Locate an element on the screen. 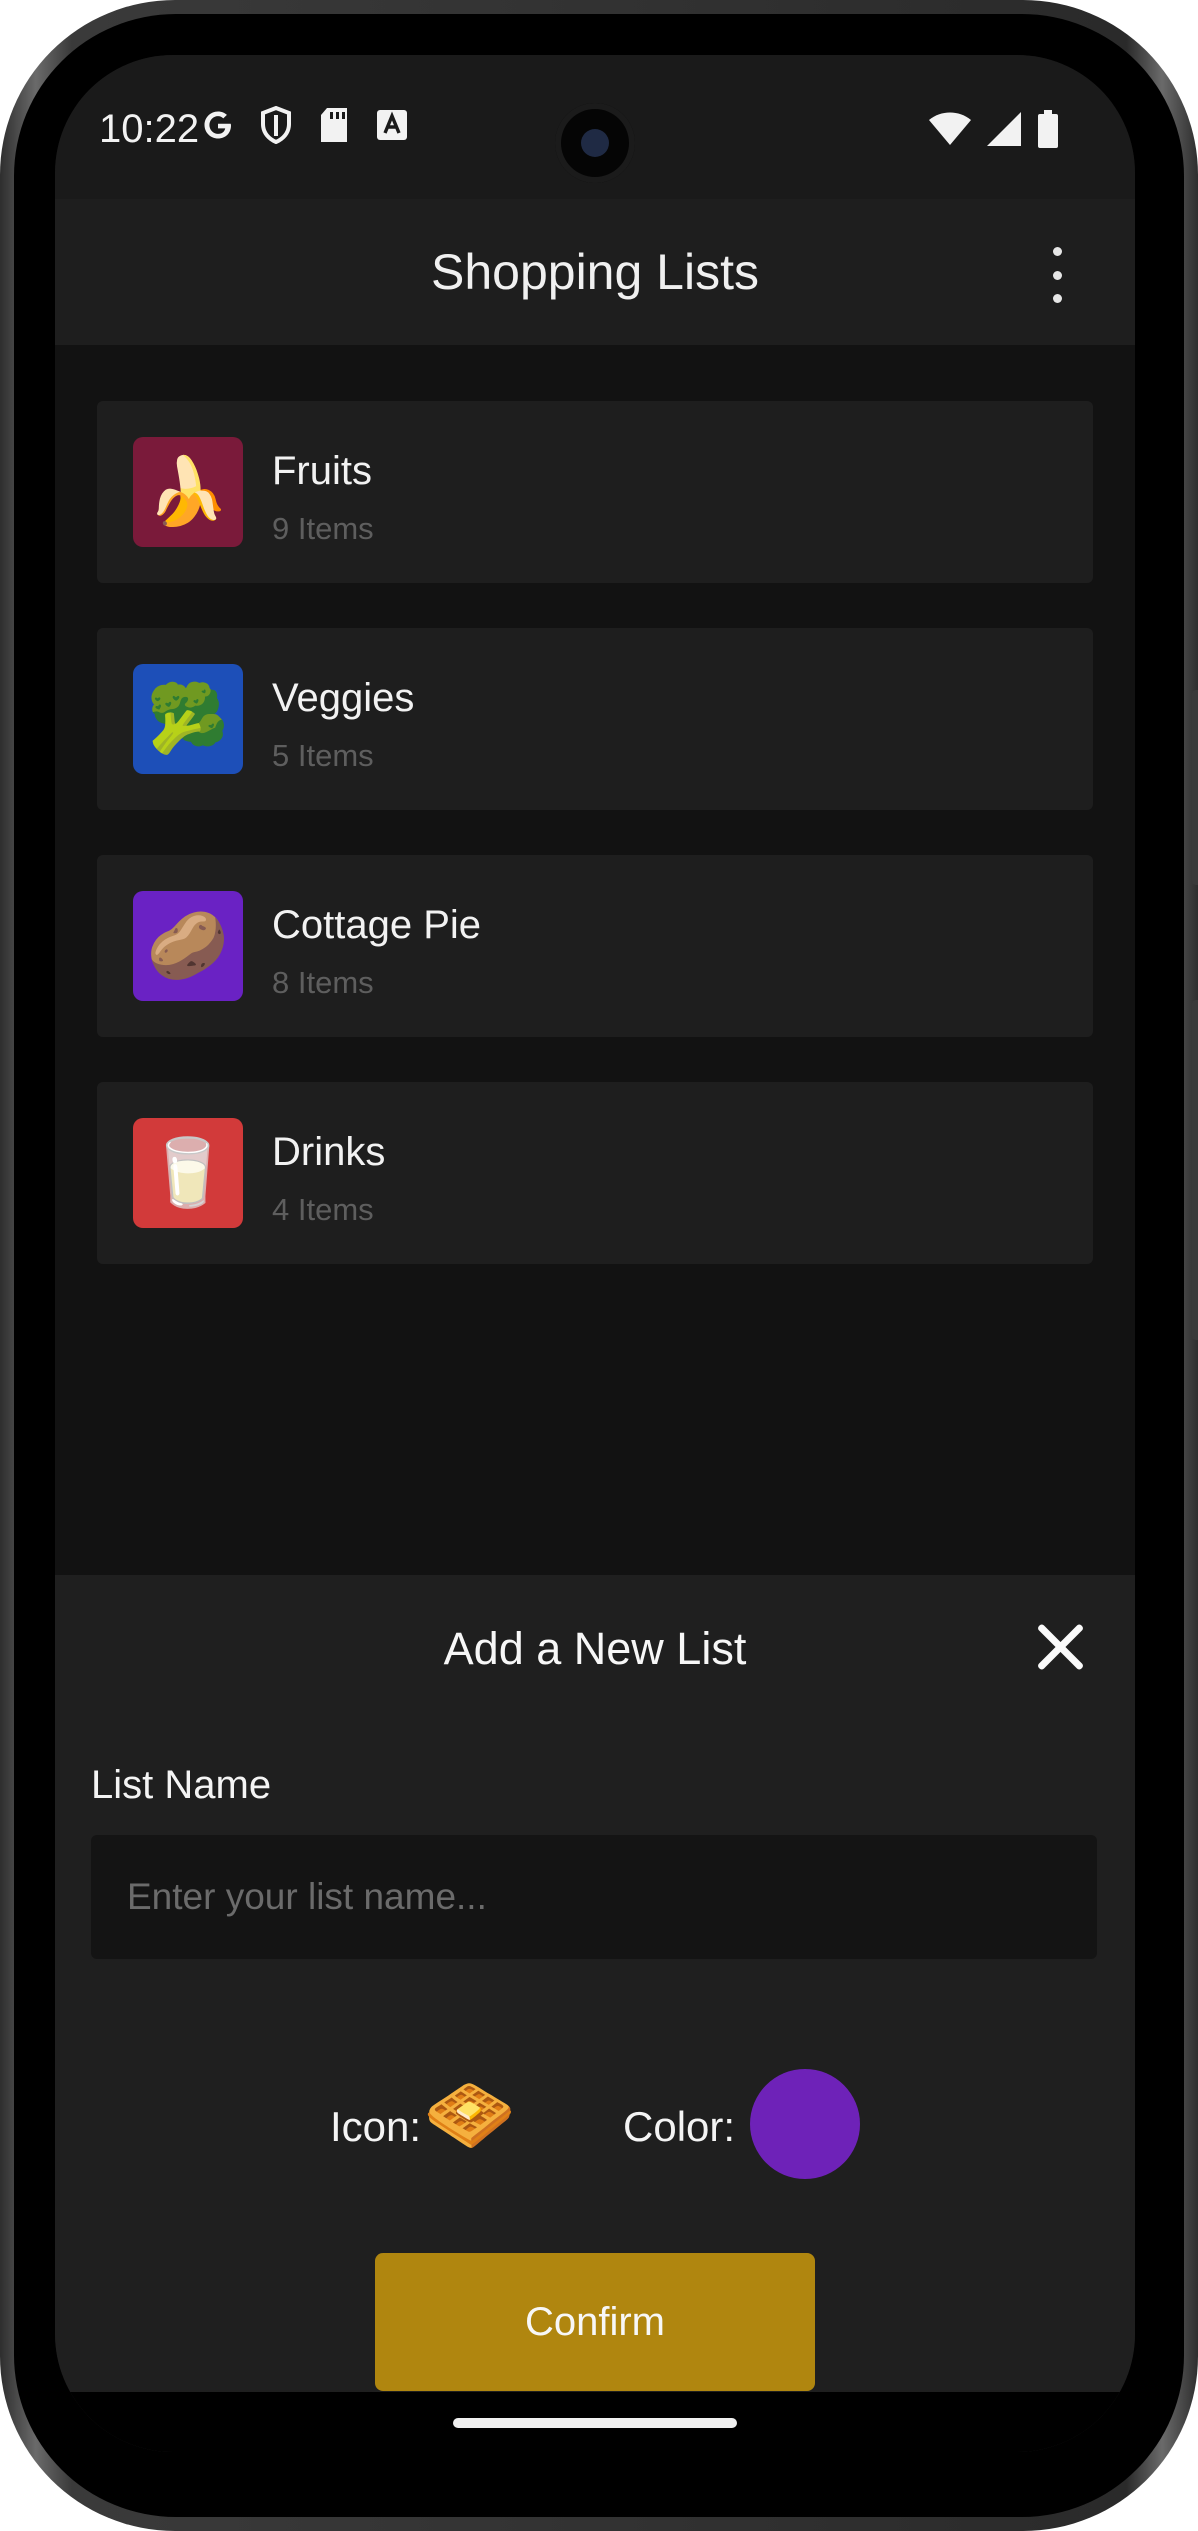 The image size is (1198, 2531). volume-button is located at coordinates (1195, 787).